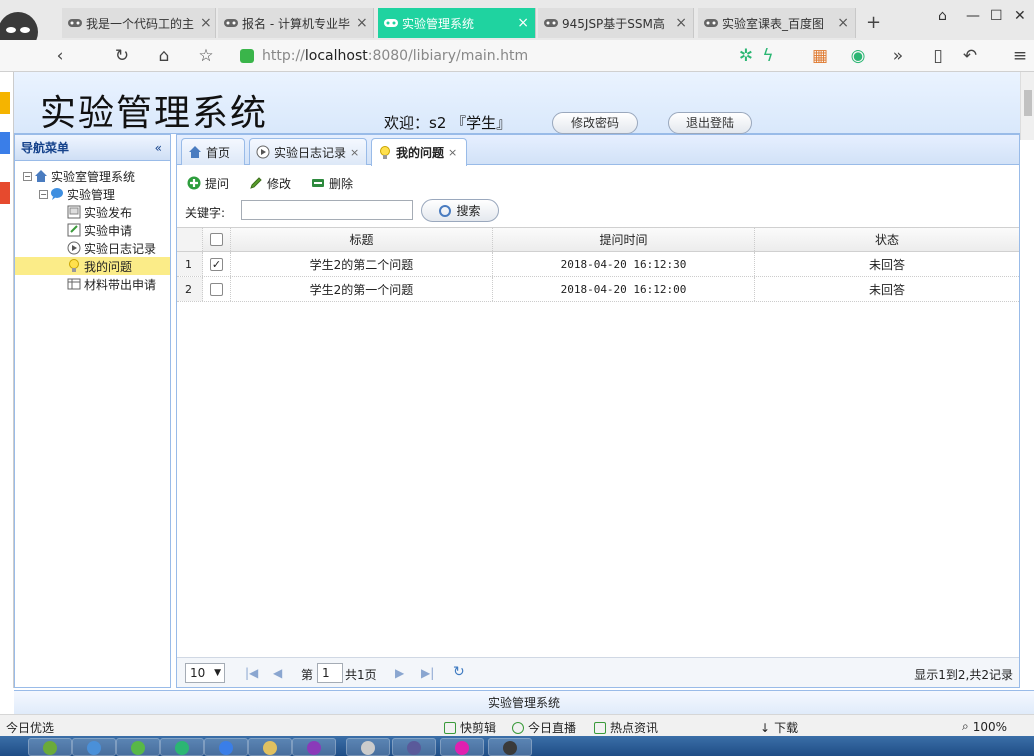 This screenshot has height=756, width=1034. Describe the element at coordinates (208, 183) in the screenshot. I see `ask-button: 提问` at that location.